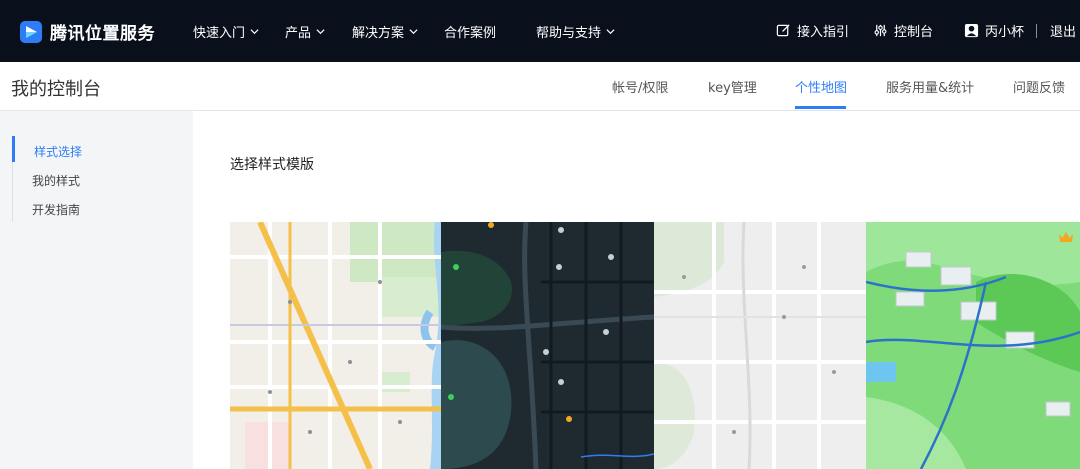 The image size is (1080, 469). Describe the element at coordinates (1039, 86) in the screenshot. I see `tab-feedback: 问题反馈` at that location.